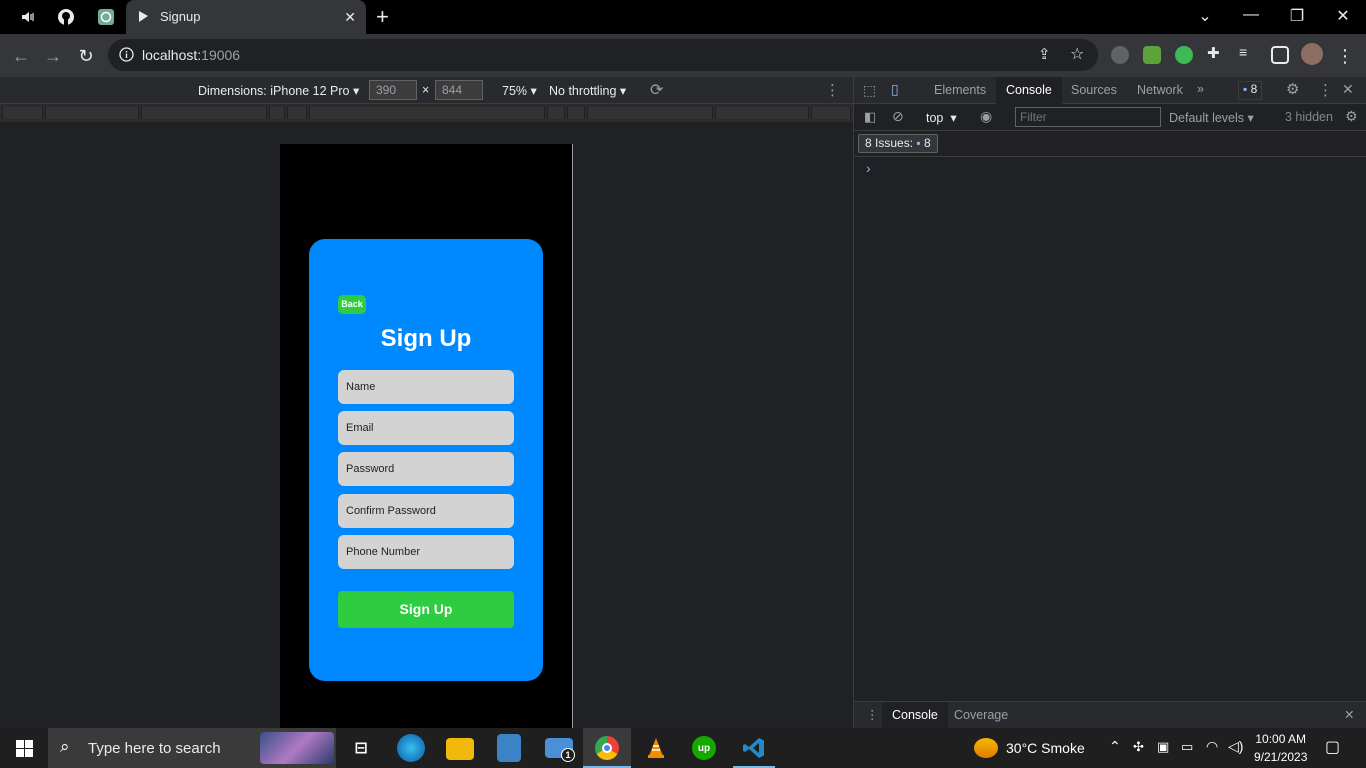 This screenshot has height=768, width=1366. I want to click on close-drawer-icon: ✕, so click(1349, 714).